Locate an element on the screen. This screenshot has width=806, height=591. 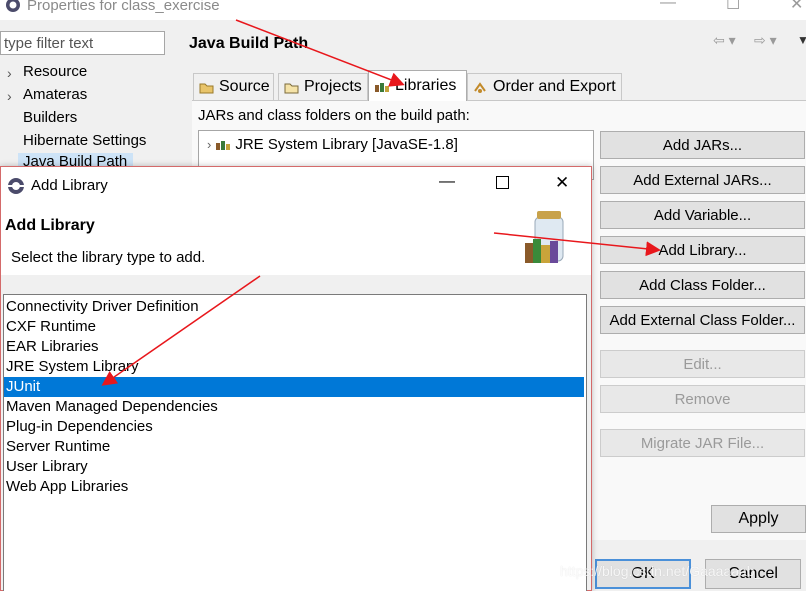
watermark: https://blog.csdn.net/Gaaaaaab_ is located at coordinates (661, 571).